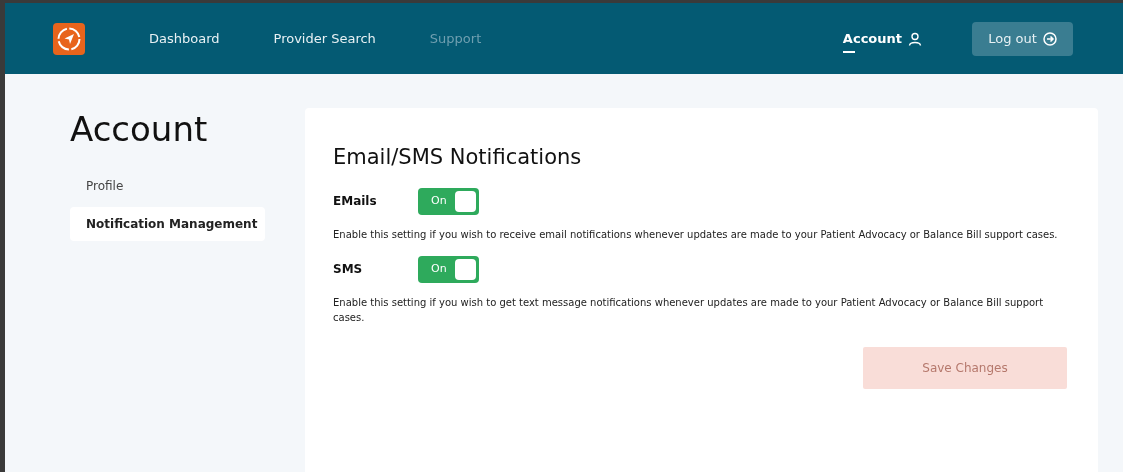 The height and width of the screenshot is (472, 1123). I want to click on nav-link: Provider Search, so click(324, 38).